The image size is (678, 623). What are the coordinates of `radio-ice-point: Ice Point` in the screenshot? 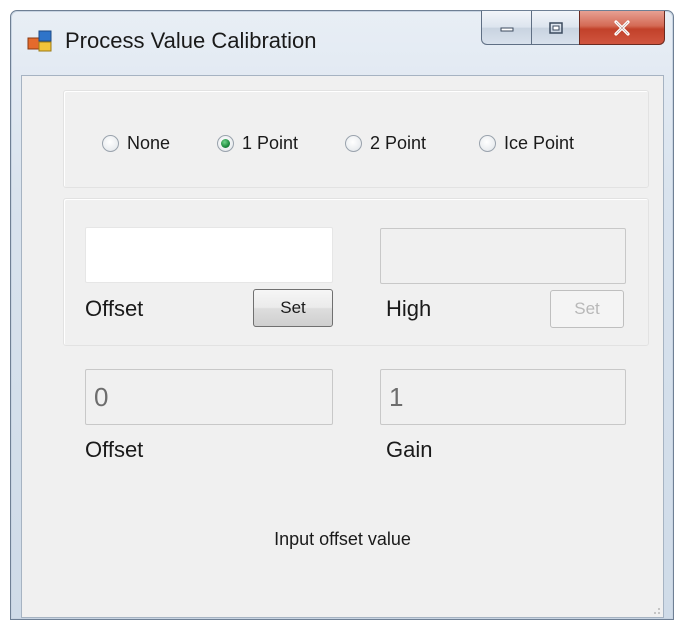 It's located at (526, 143).